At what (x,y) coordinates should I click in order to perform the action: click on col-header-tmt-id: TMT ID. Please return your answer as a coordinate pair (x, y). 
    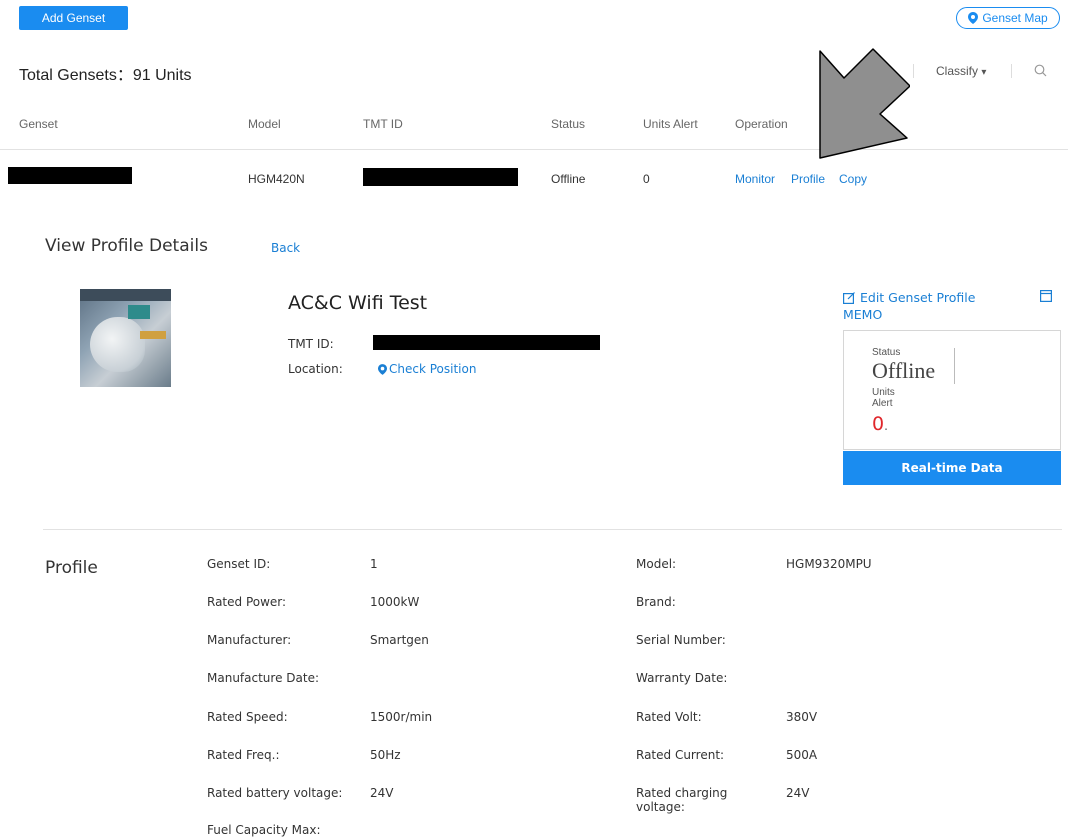
    Looking at the image, I should click on (383, 124).